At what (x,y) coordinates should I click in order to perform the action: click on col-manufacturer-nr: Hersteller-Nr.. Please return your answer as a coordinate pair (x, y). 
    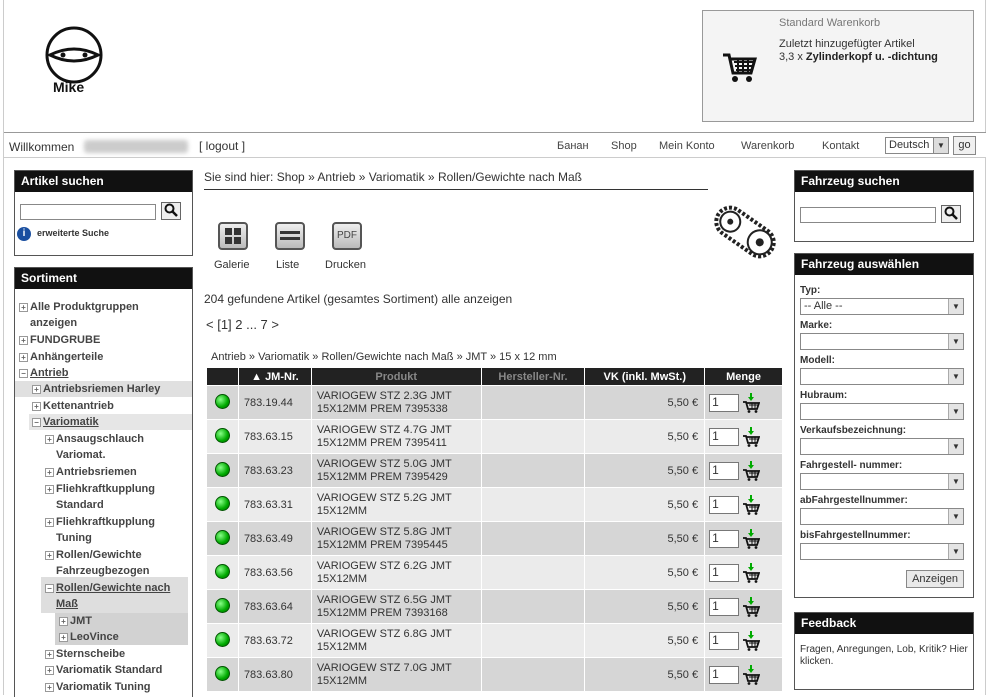
    Looking at the image, I should click on (533, 376).